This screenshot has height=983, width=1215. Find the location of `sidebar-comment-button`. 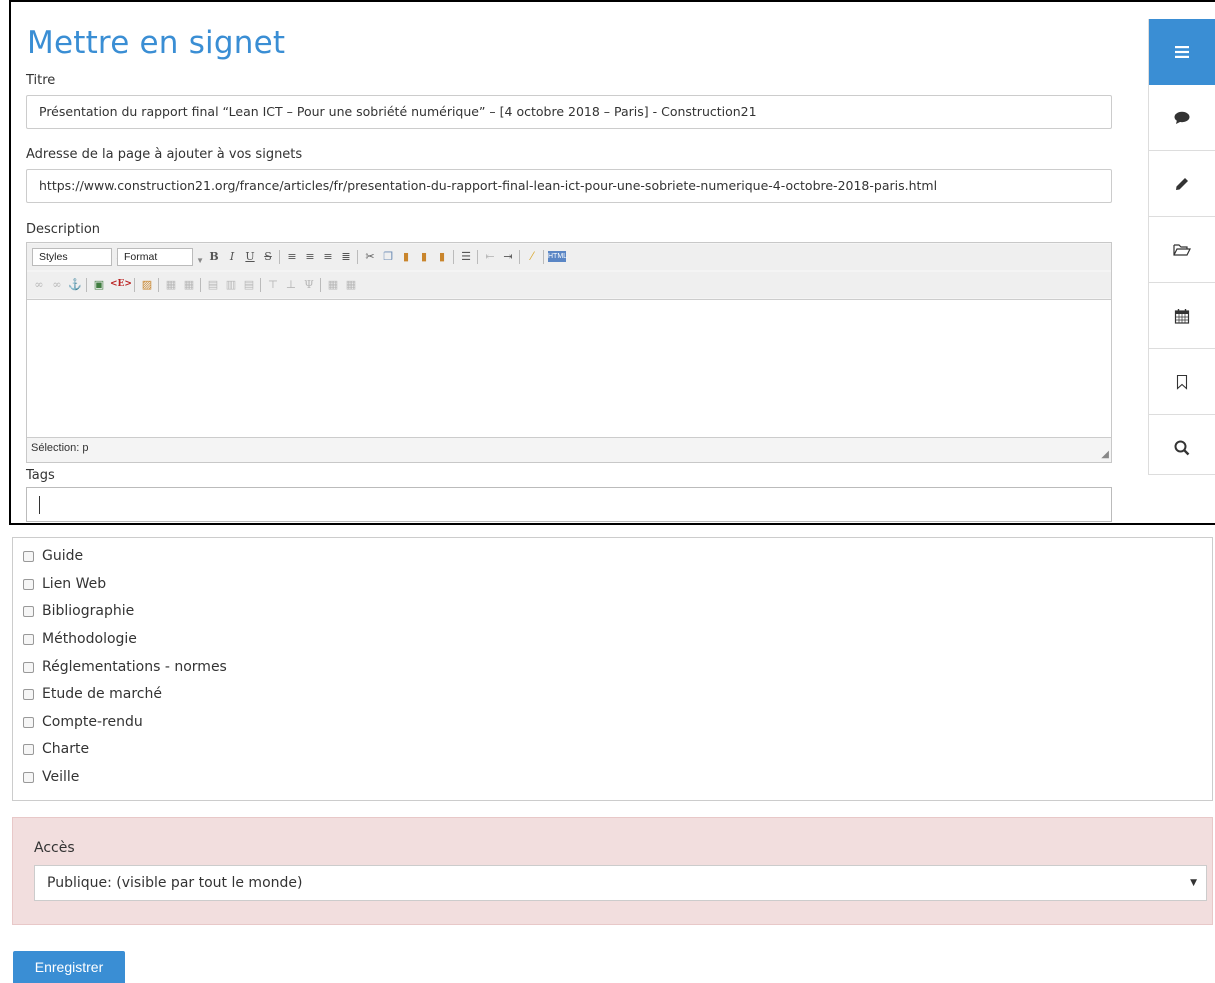

sidebar-comment-button is located at coordinates (1182, 118).